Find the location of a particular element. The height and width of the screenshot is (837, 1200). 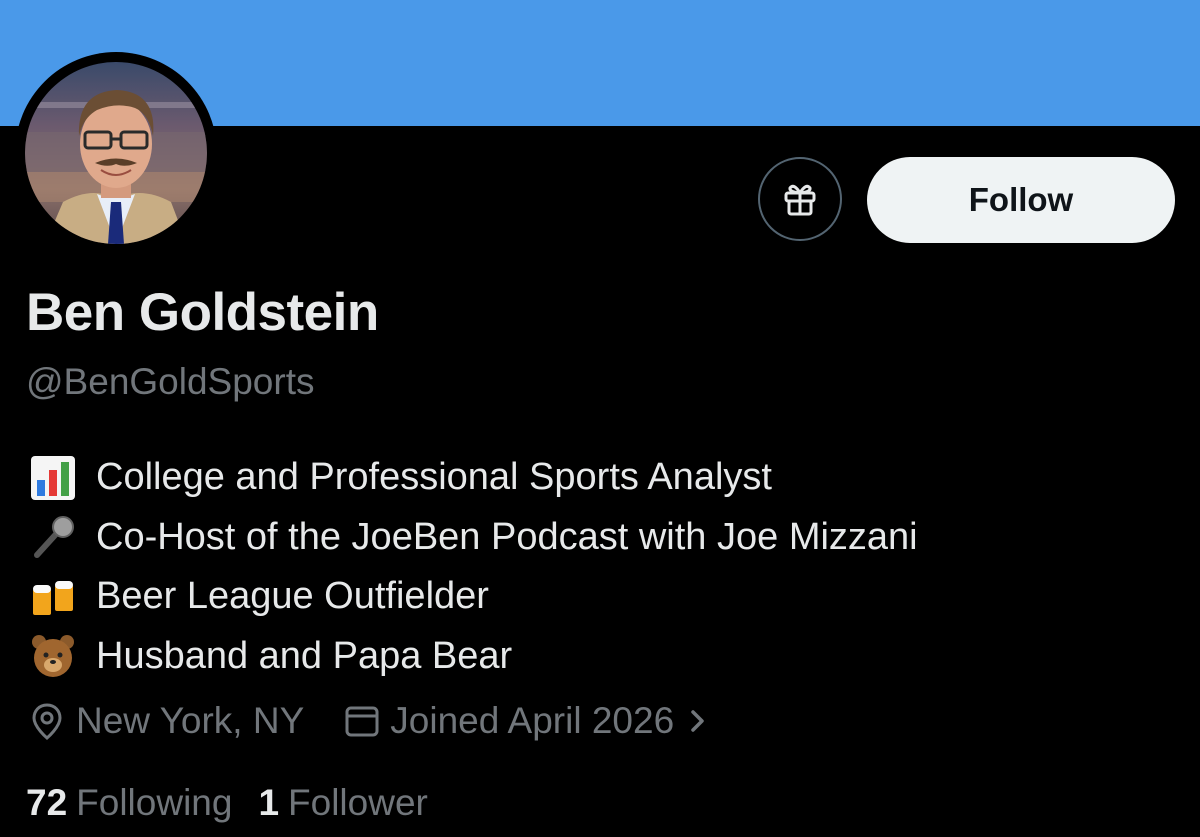

joined-text: Joined April 2026 is located at coordinates (532, 720).